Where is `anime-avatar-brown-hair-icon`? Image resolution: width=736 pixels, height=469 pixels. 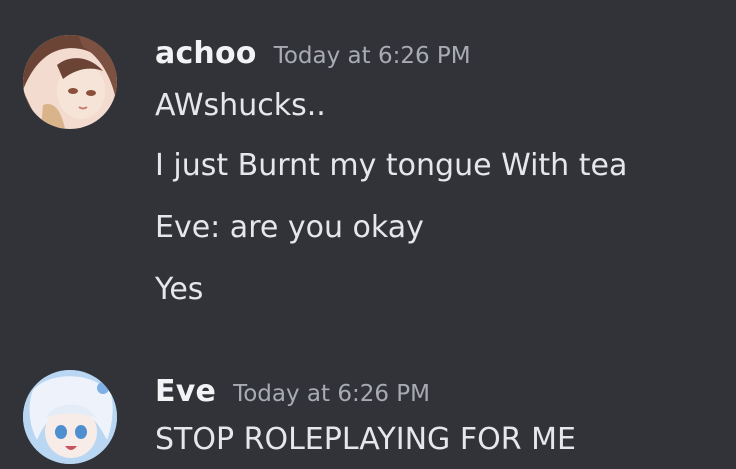
anime-avatar-brown-hair-icon is located at coordinates (70, 82).